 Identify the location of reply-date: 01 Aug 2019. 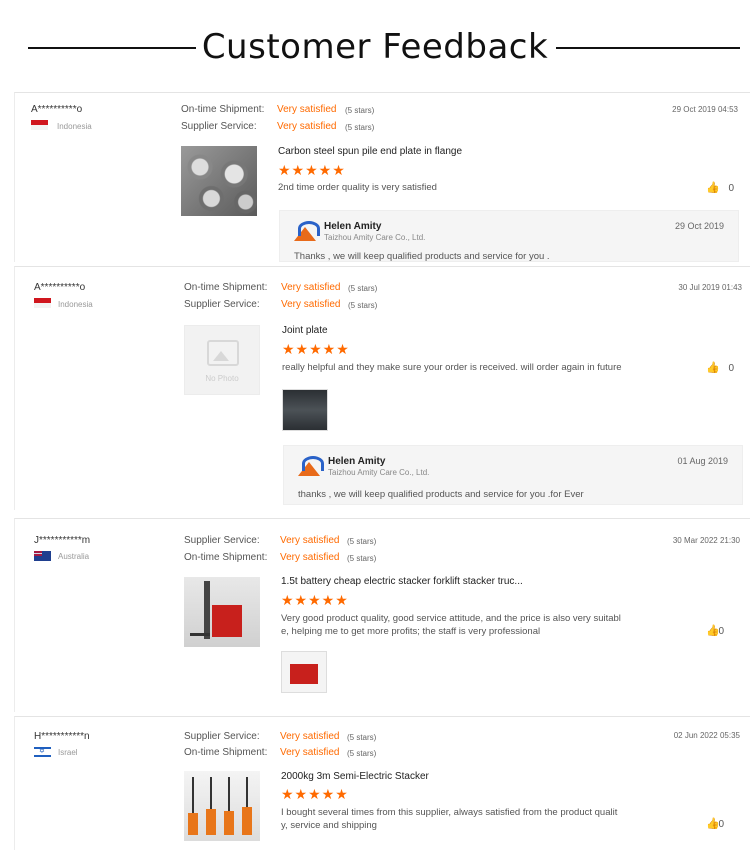
(702, 461).